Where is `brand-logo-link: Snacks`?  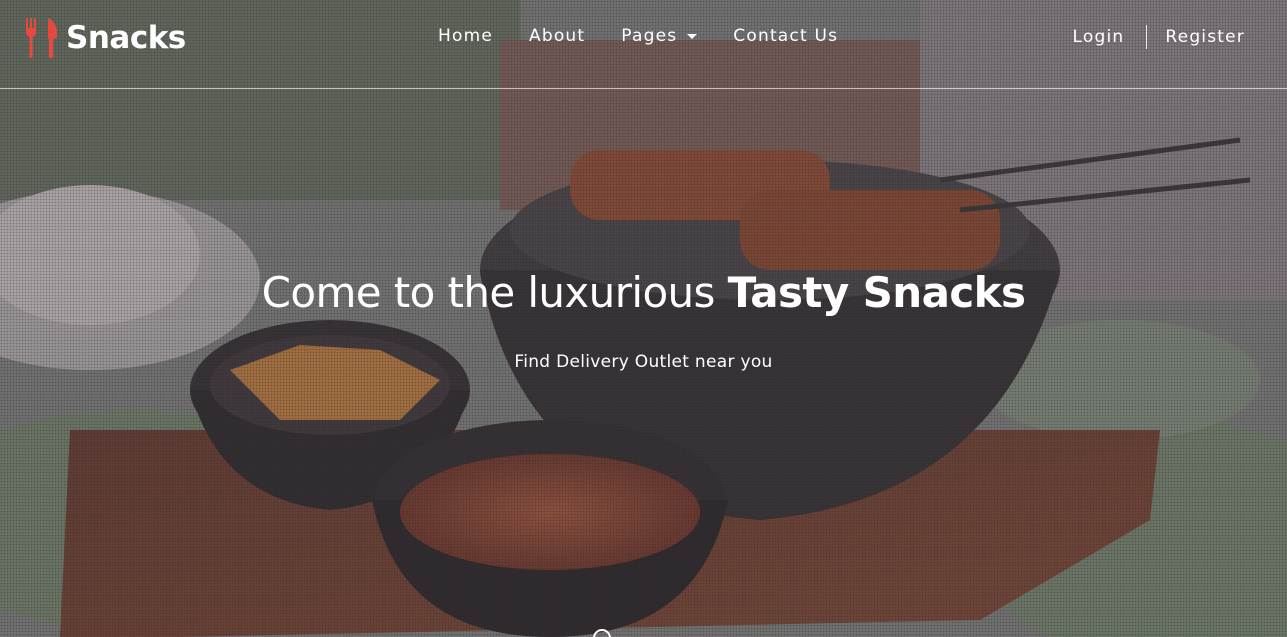 brand-logo-link: Snacks is located at coordinates (105, 38).